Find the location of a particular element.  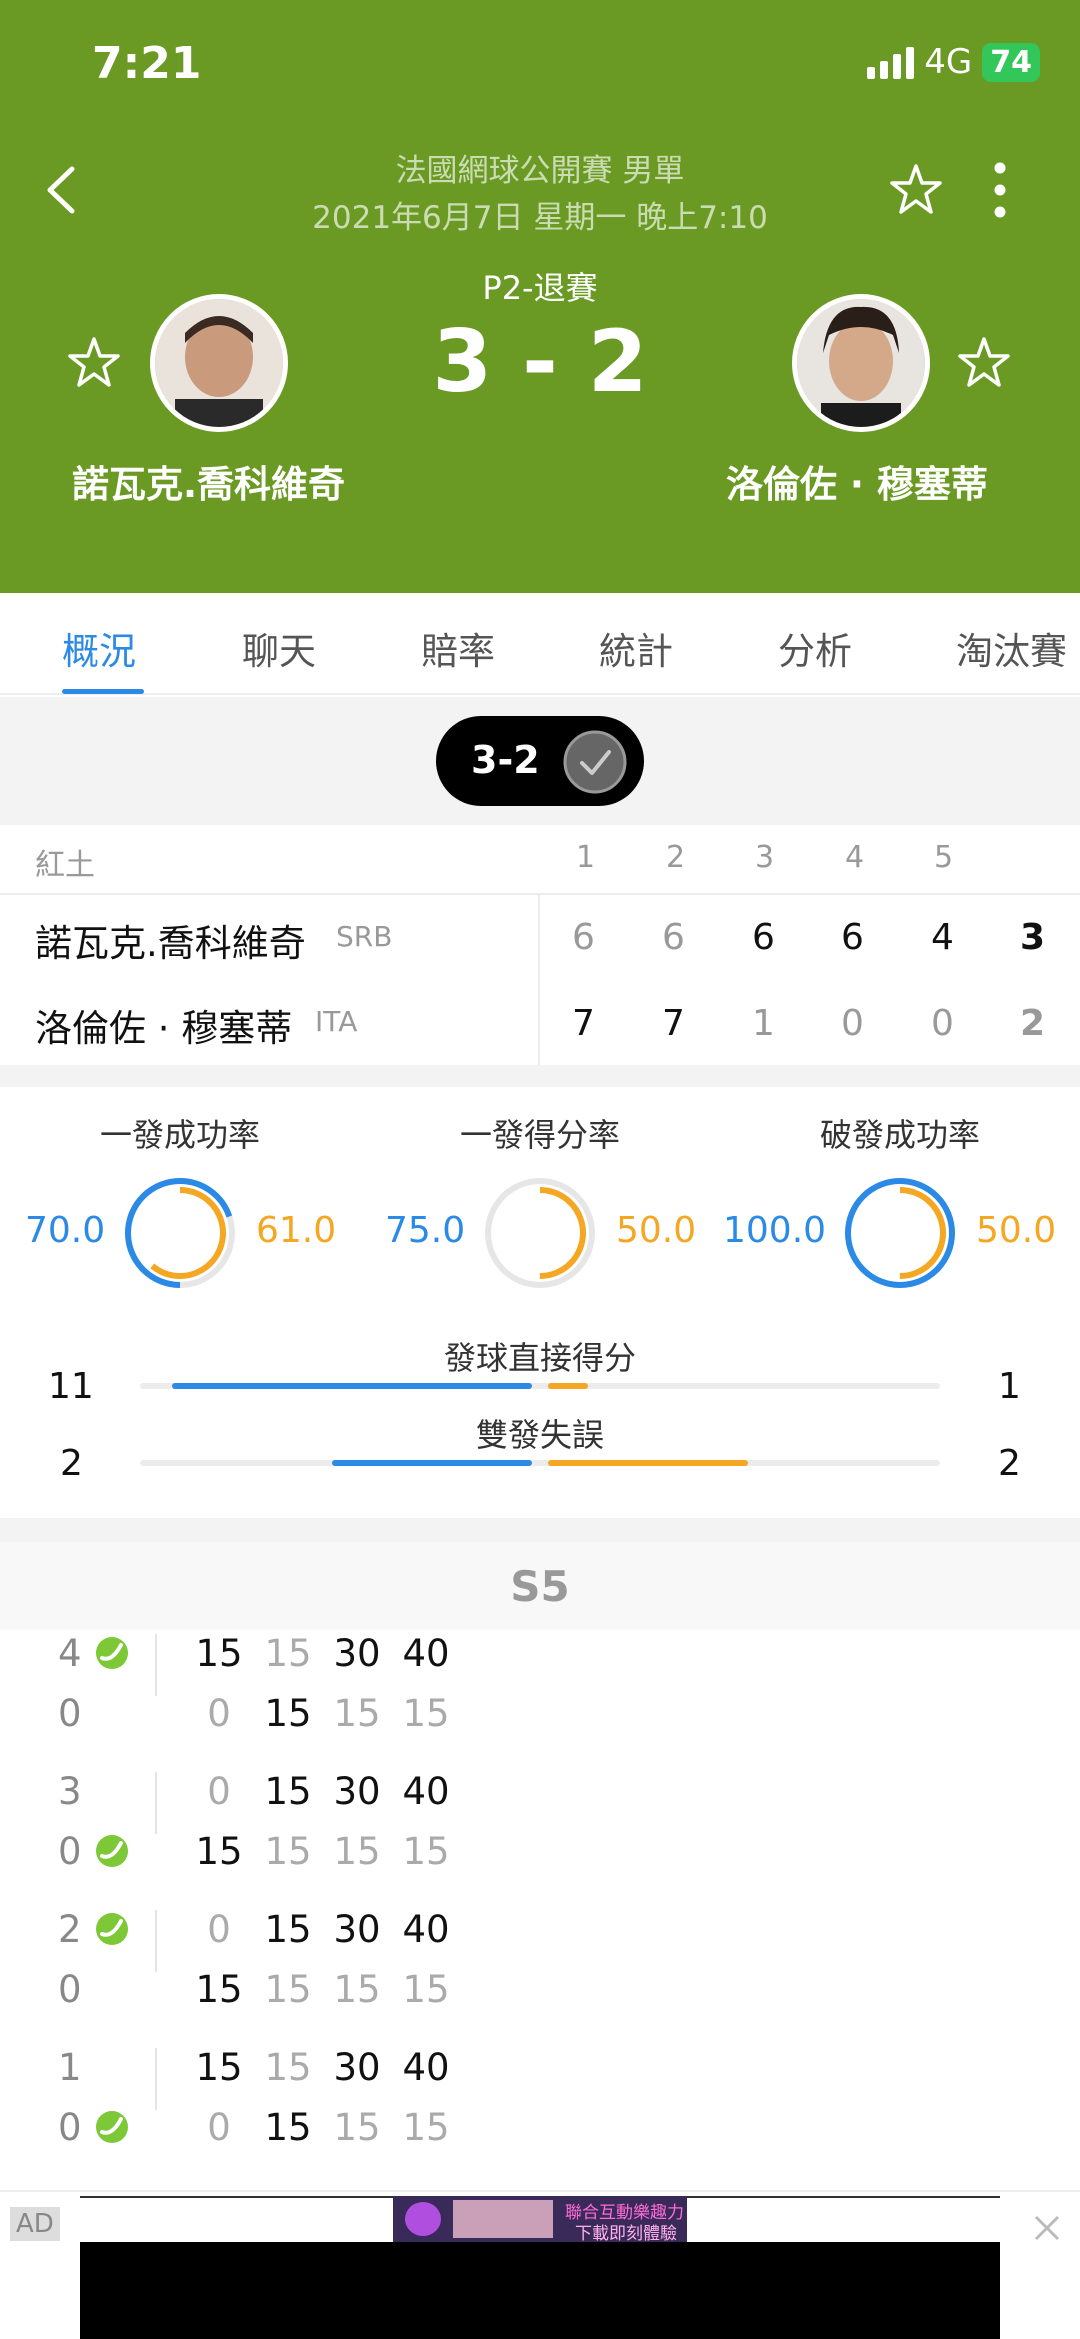

ad-image-strip: 聯合互動樂趣力 下載即刻體驗 is located at coordinates (540, 2220).